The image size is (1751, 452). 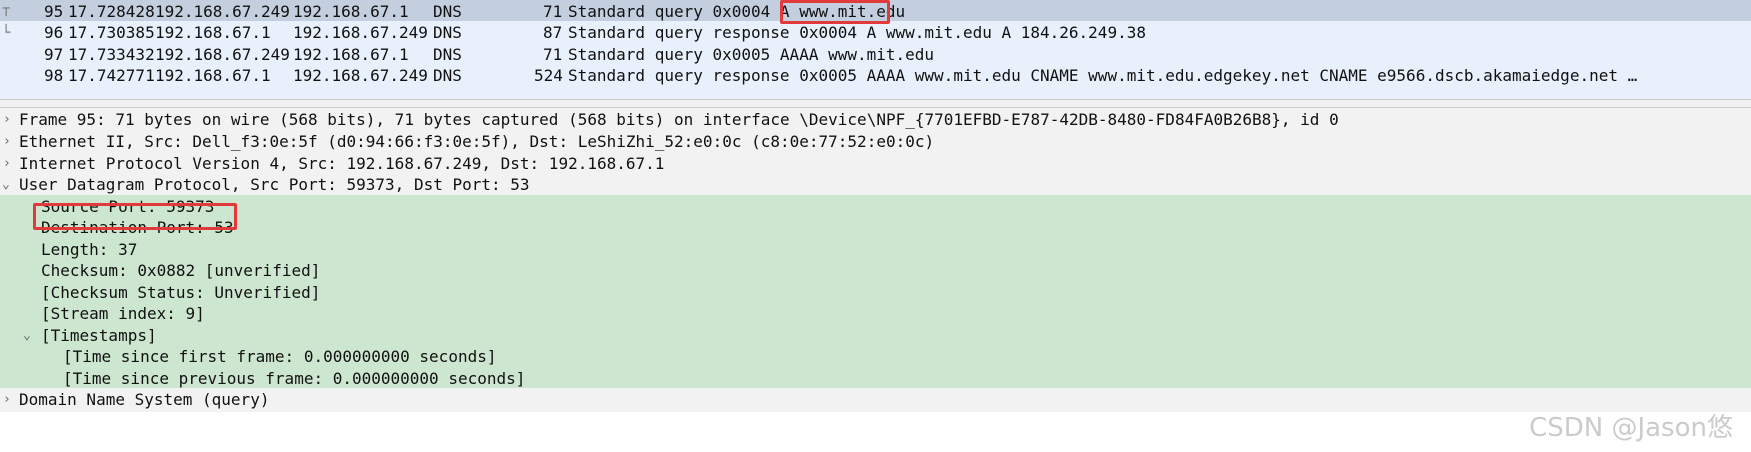 I want to click on tree-item-label: [Stream index: 9], so click(x=123, y=313).